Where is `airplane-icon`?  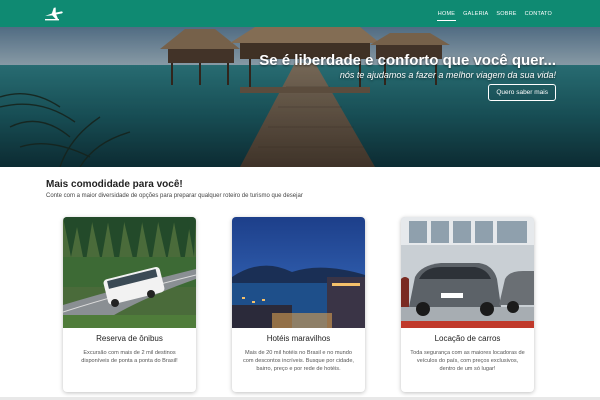
airplane-icon is located at coordinates (56, 14).